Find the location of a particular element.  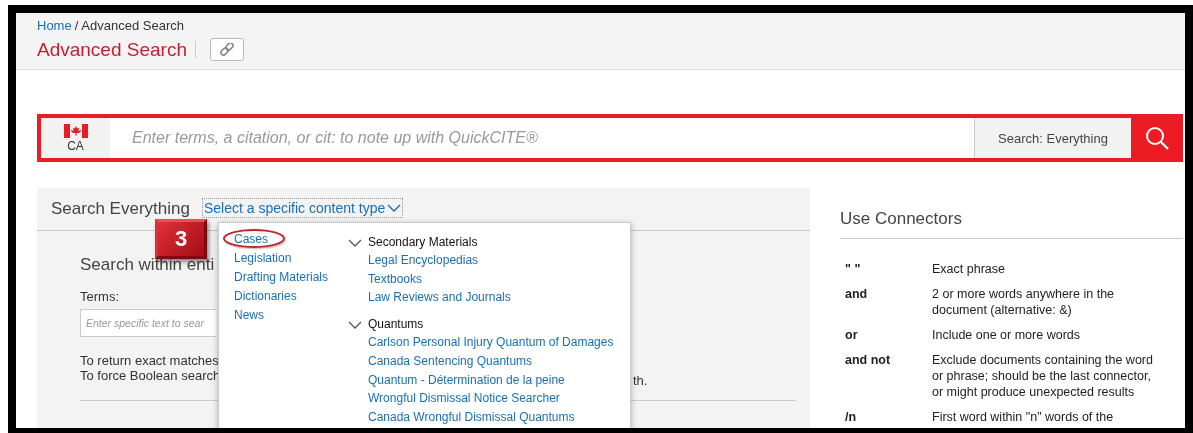

section-title: Use Connectors is located at coordinates (1011, 224).